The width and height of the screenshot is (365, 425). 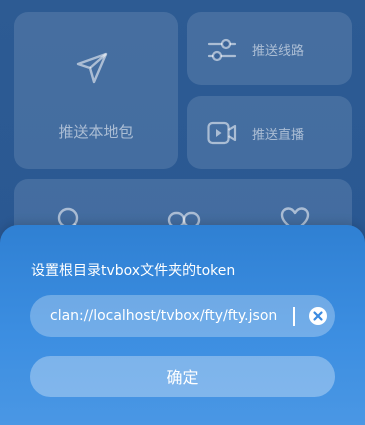 I want to click on clear-icon, so click(x=318, y=316).